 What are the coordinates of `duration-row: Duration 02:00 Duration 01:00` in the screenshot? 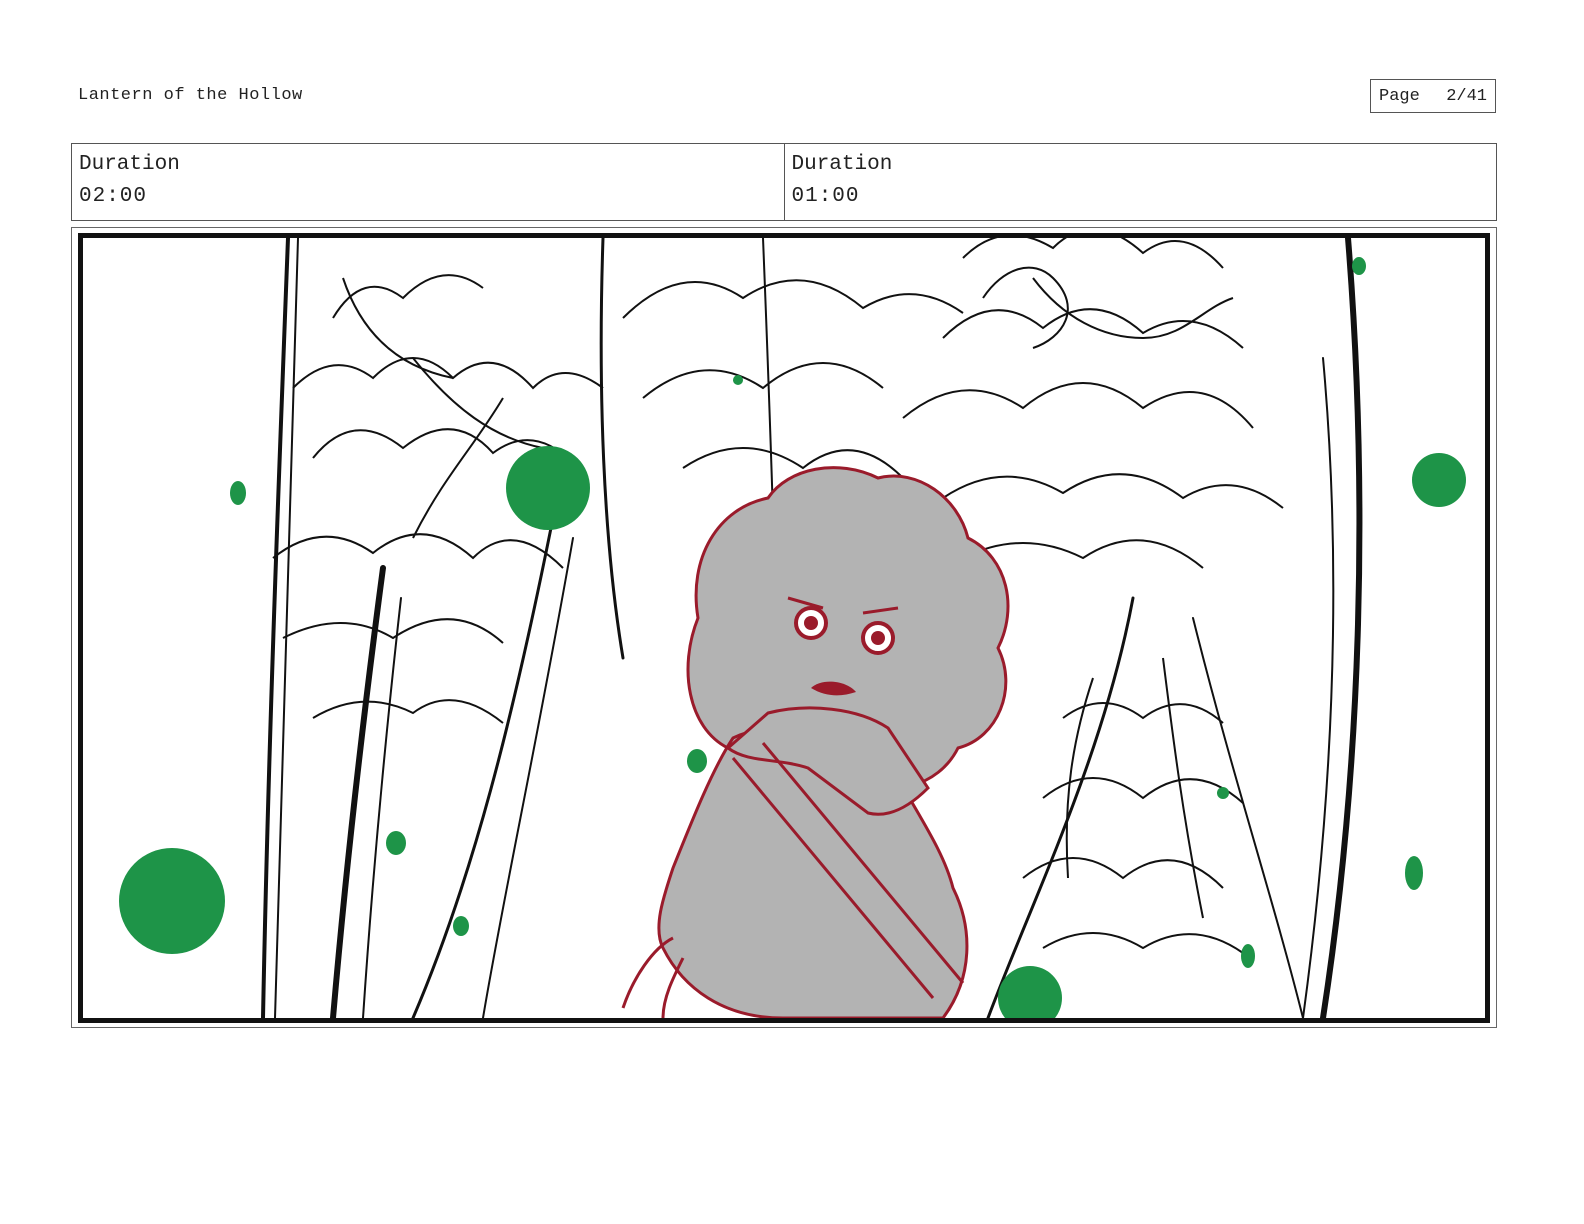 It's located at (784, 182).